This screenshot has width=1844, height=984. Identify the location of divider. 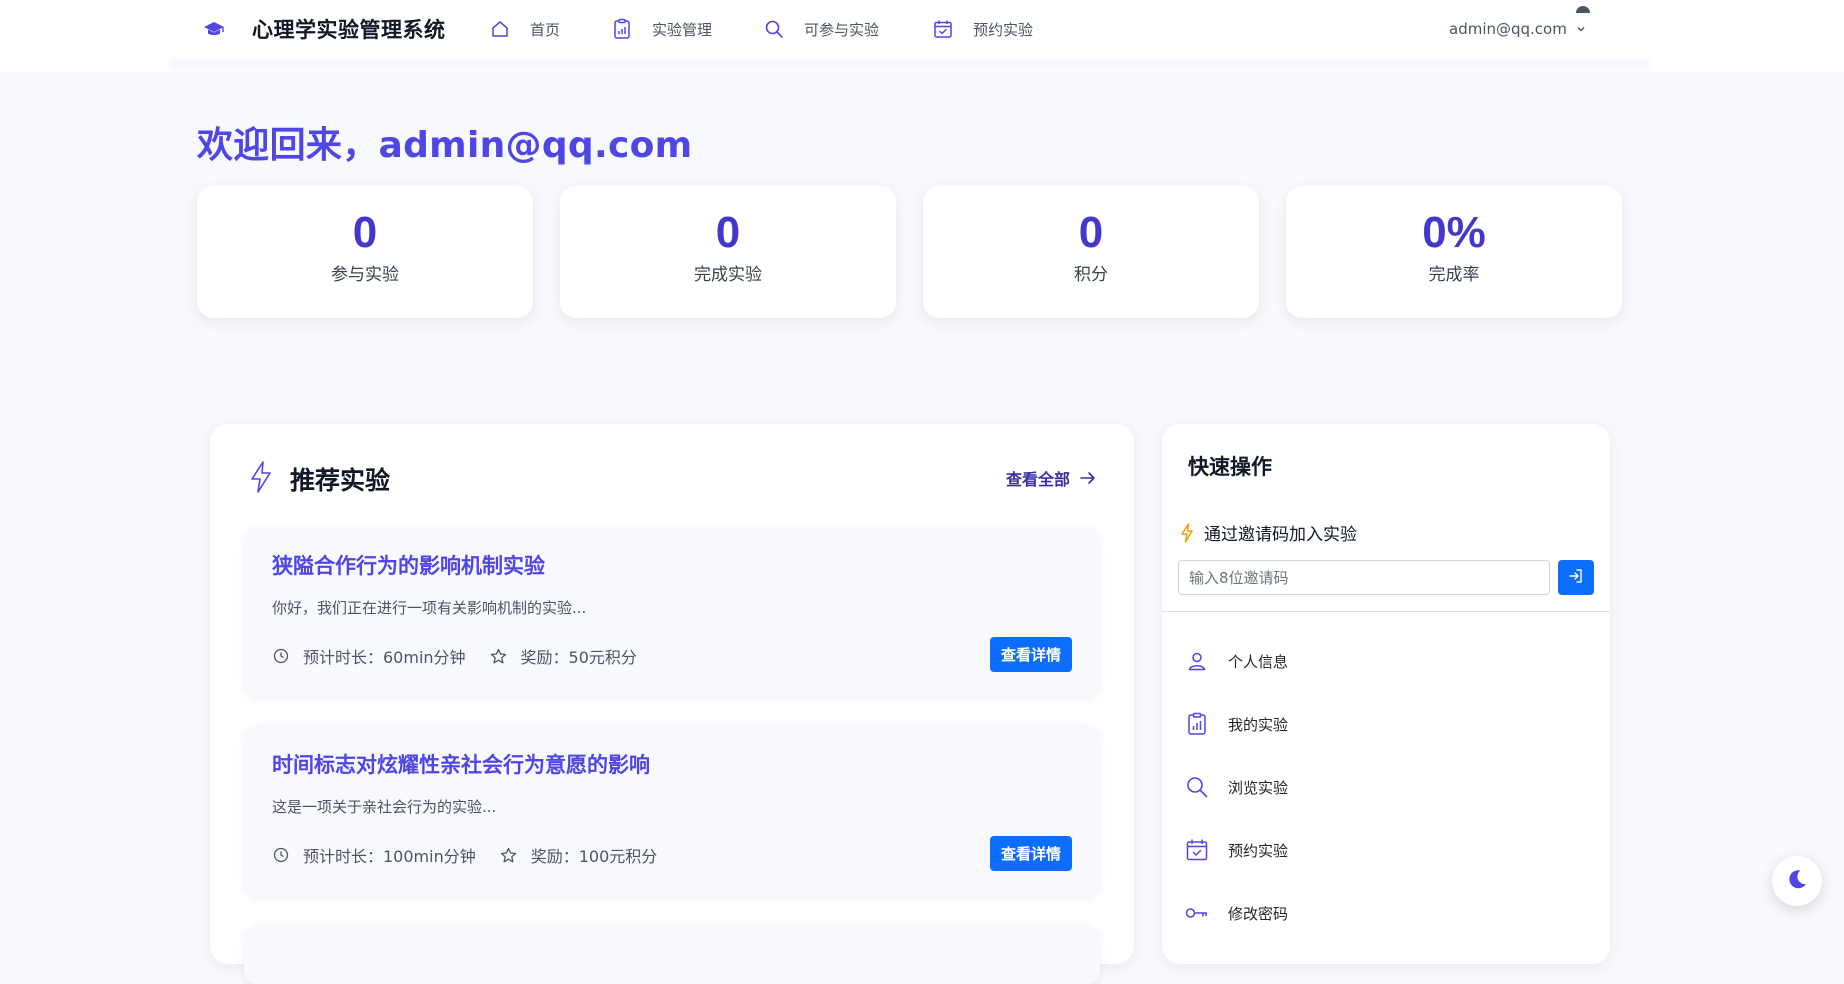
(1386, 611).